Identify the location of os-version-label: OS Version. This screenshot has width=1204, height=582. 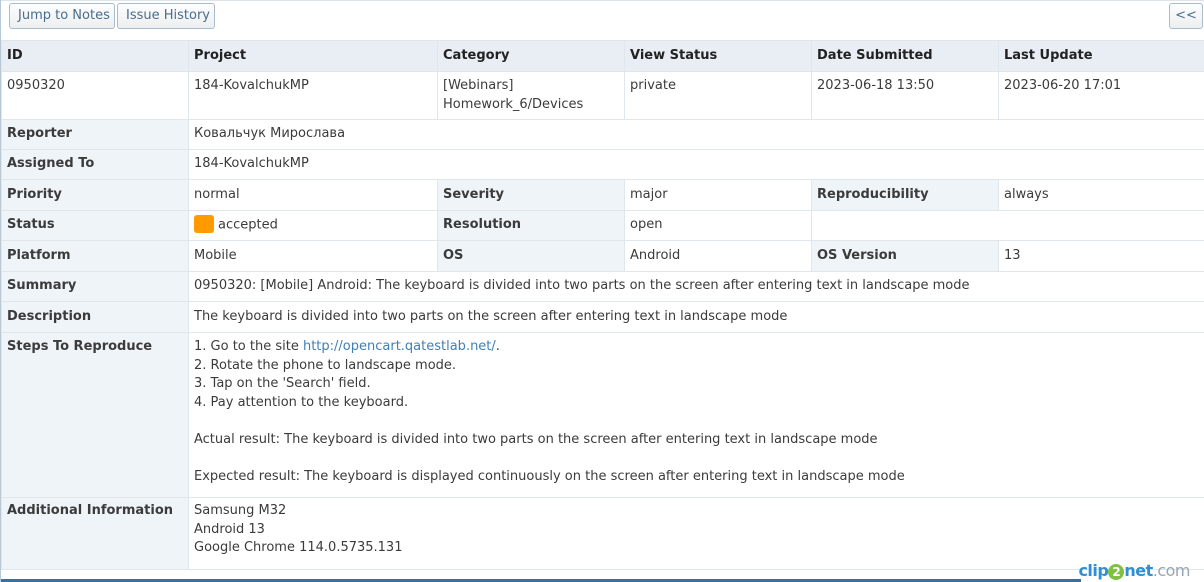
(905, 256).